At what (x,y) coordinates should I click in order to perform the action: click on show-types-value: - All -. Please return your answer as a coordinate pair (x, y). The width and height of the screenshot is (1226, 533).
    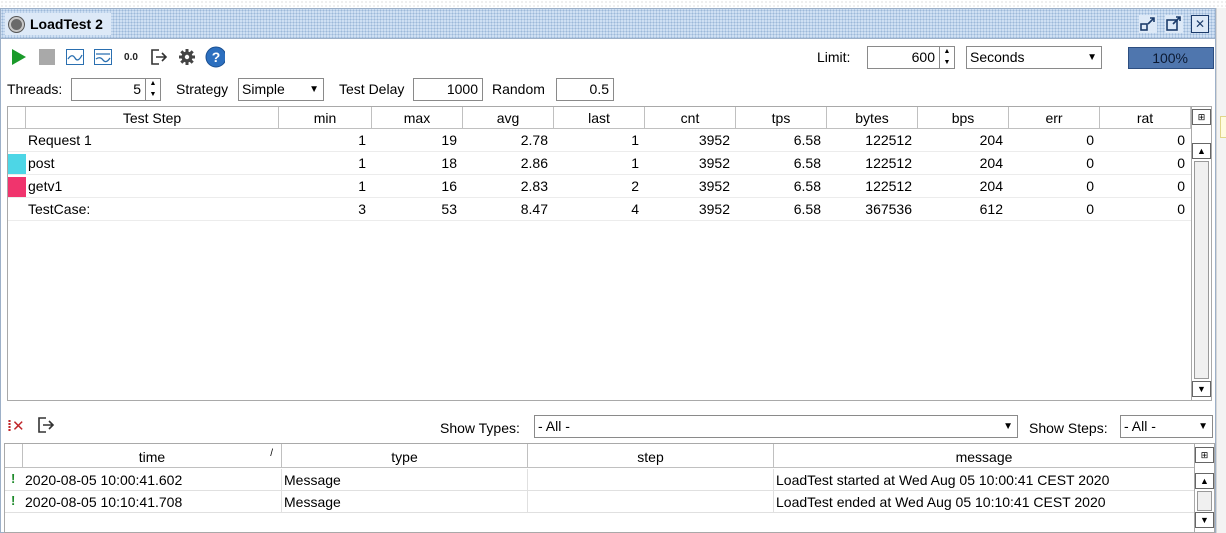
    Looking at the image, I should click on (554, 426).